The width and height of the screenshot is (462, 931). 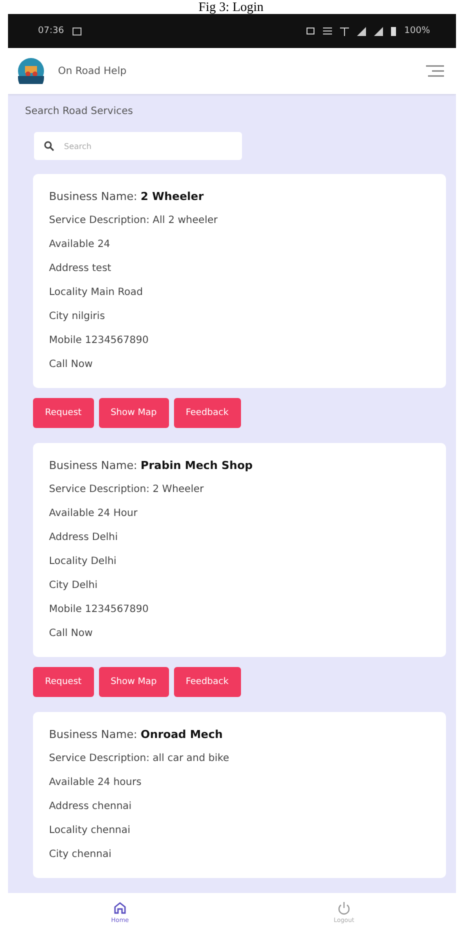 I want to click on business-name: Business Name: Prabin Mech Shop, so click(x=151, y=465).